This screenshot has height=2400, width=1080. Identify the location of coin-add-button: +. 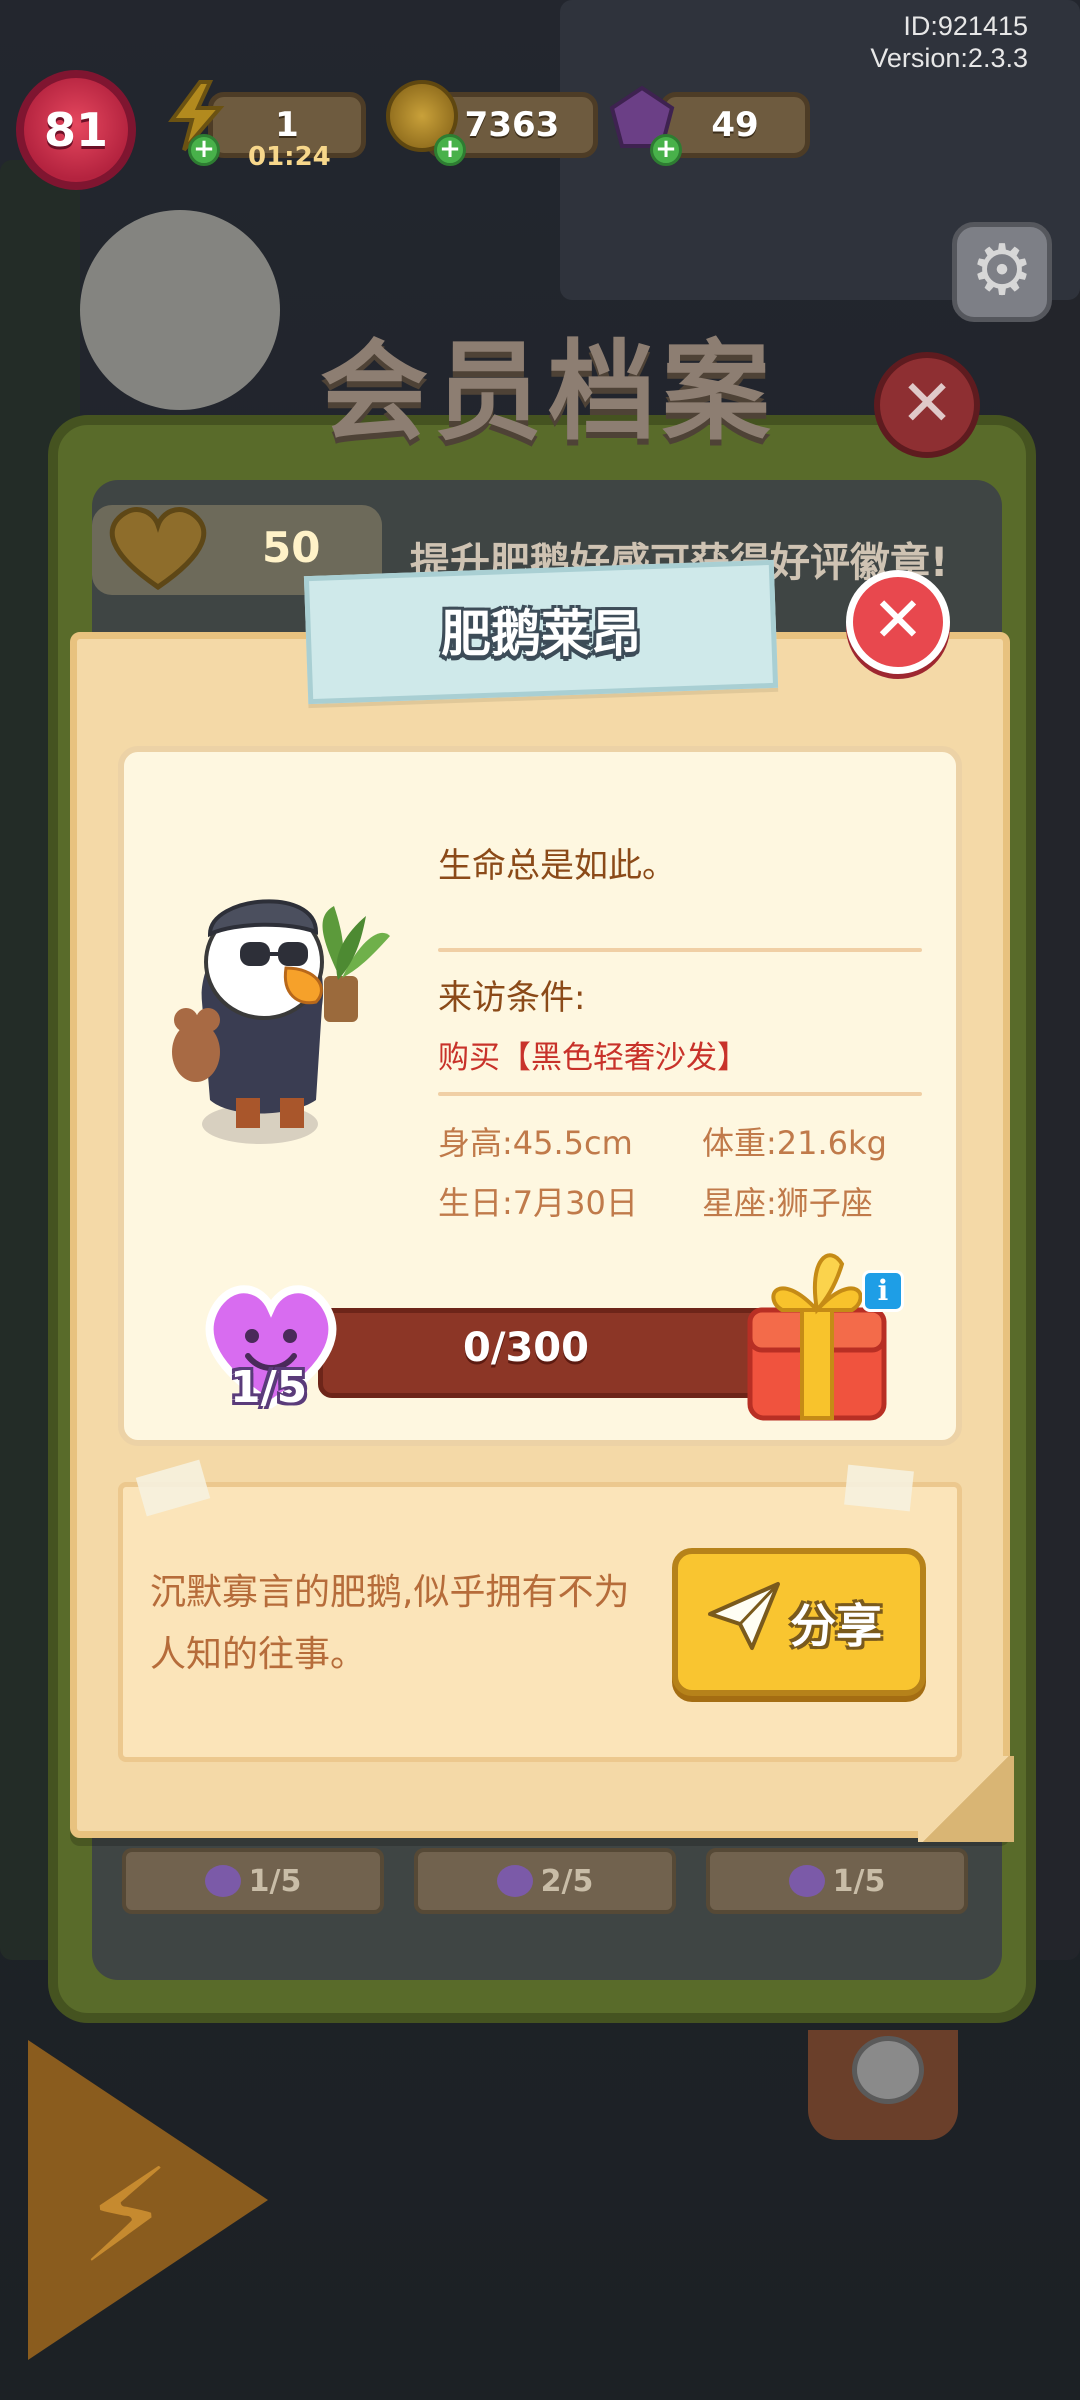
(450, 150).